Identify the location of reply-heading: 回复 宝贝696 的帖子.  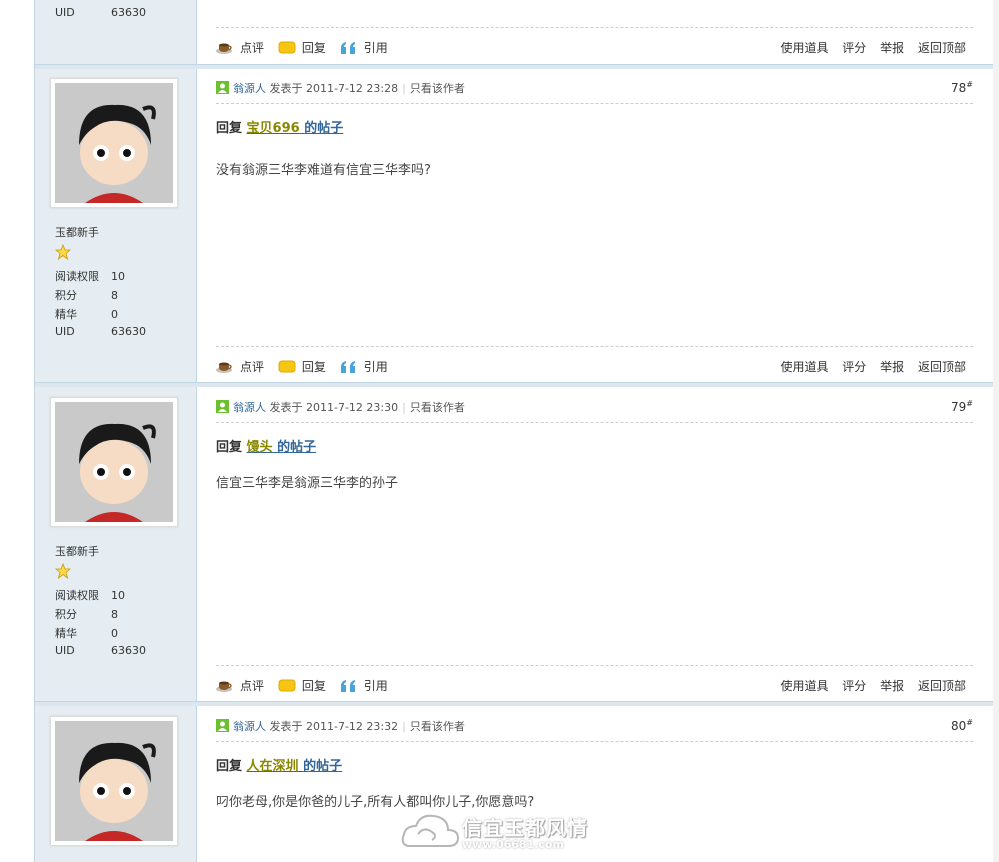
(280, 128).